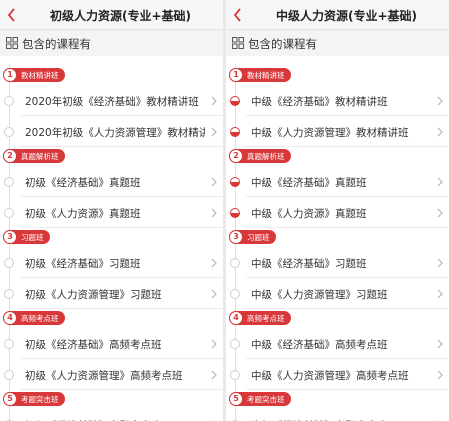 This screenshot has height=421, width=449. I want to click on nav-header: 中级人力资源(专业+基础), so click(337, 15).